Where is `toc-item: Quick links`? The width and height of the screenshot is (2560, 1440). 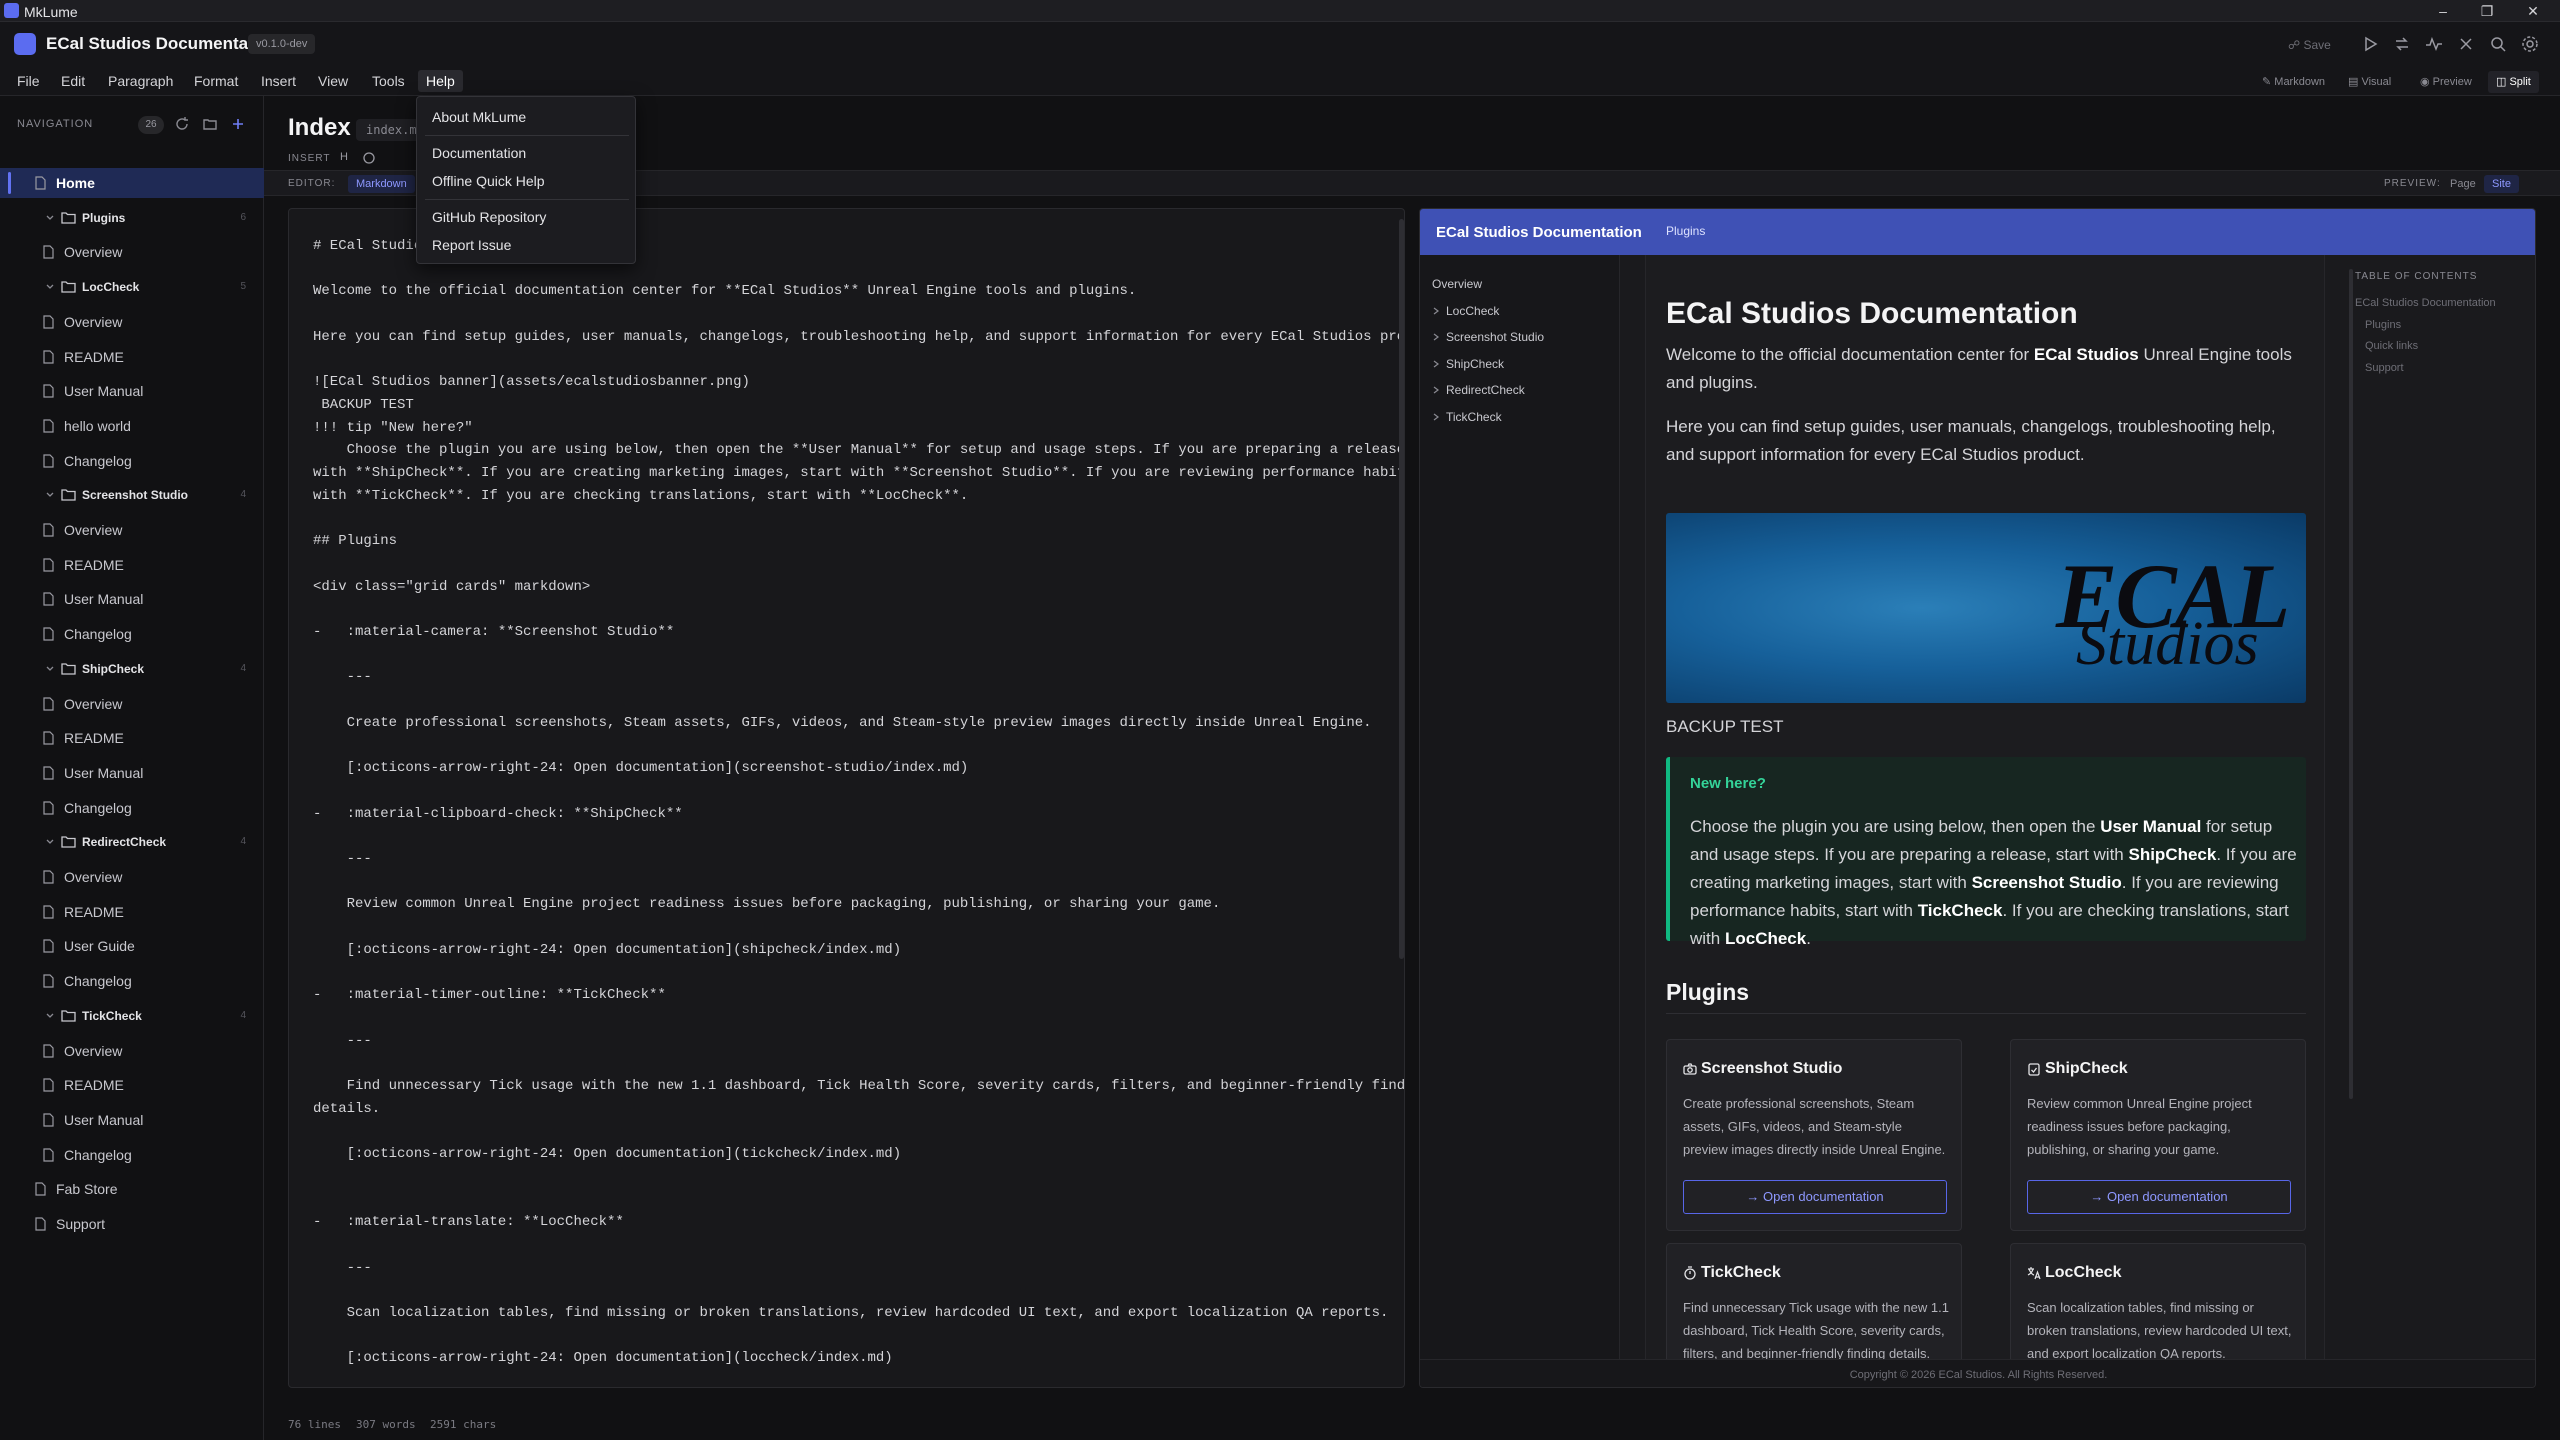
toc-item: Quick links is located at coordinates (2391, 346).